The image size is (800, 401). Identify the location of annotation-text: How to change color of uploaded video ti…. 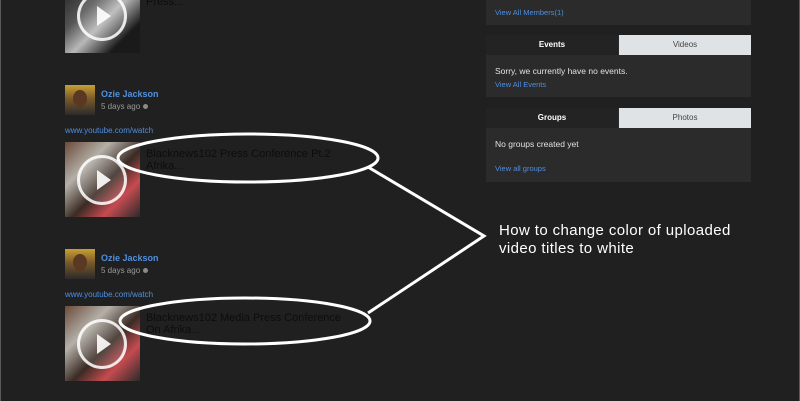
(639, 240).